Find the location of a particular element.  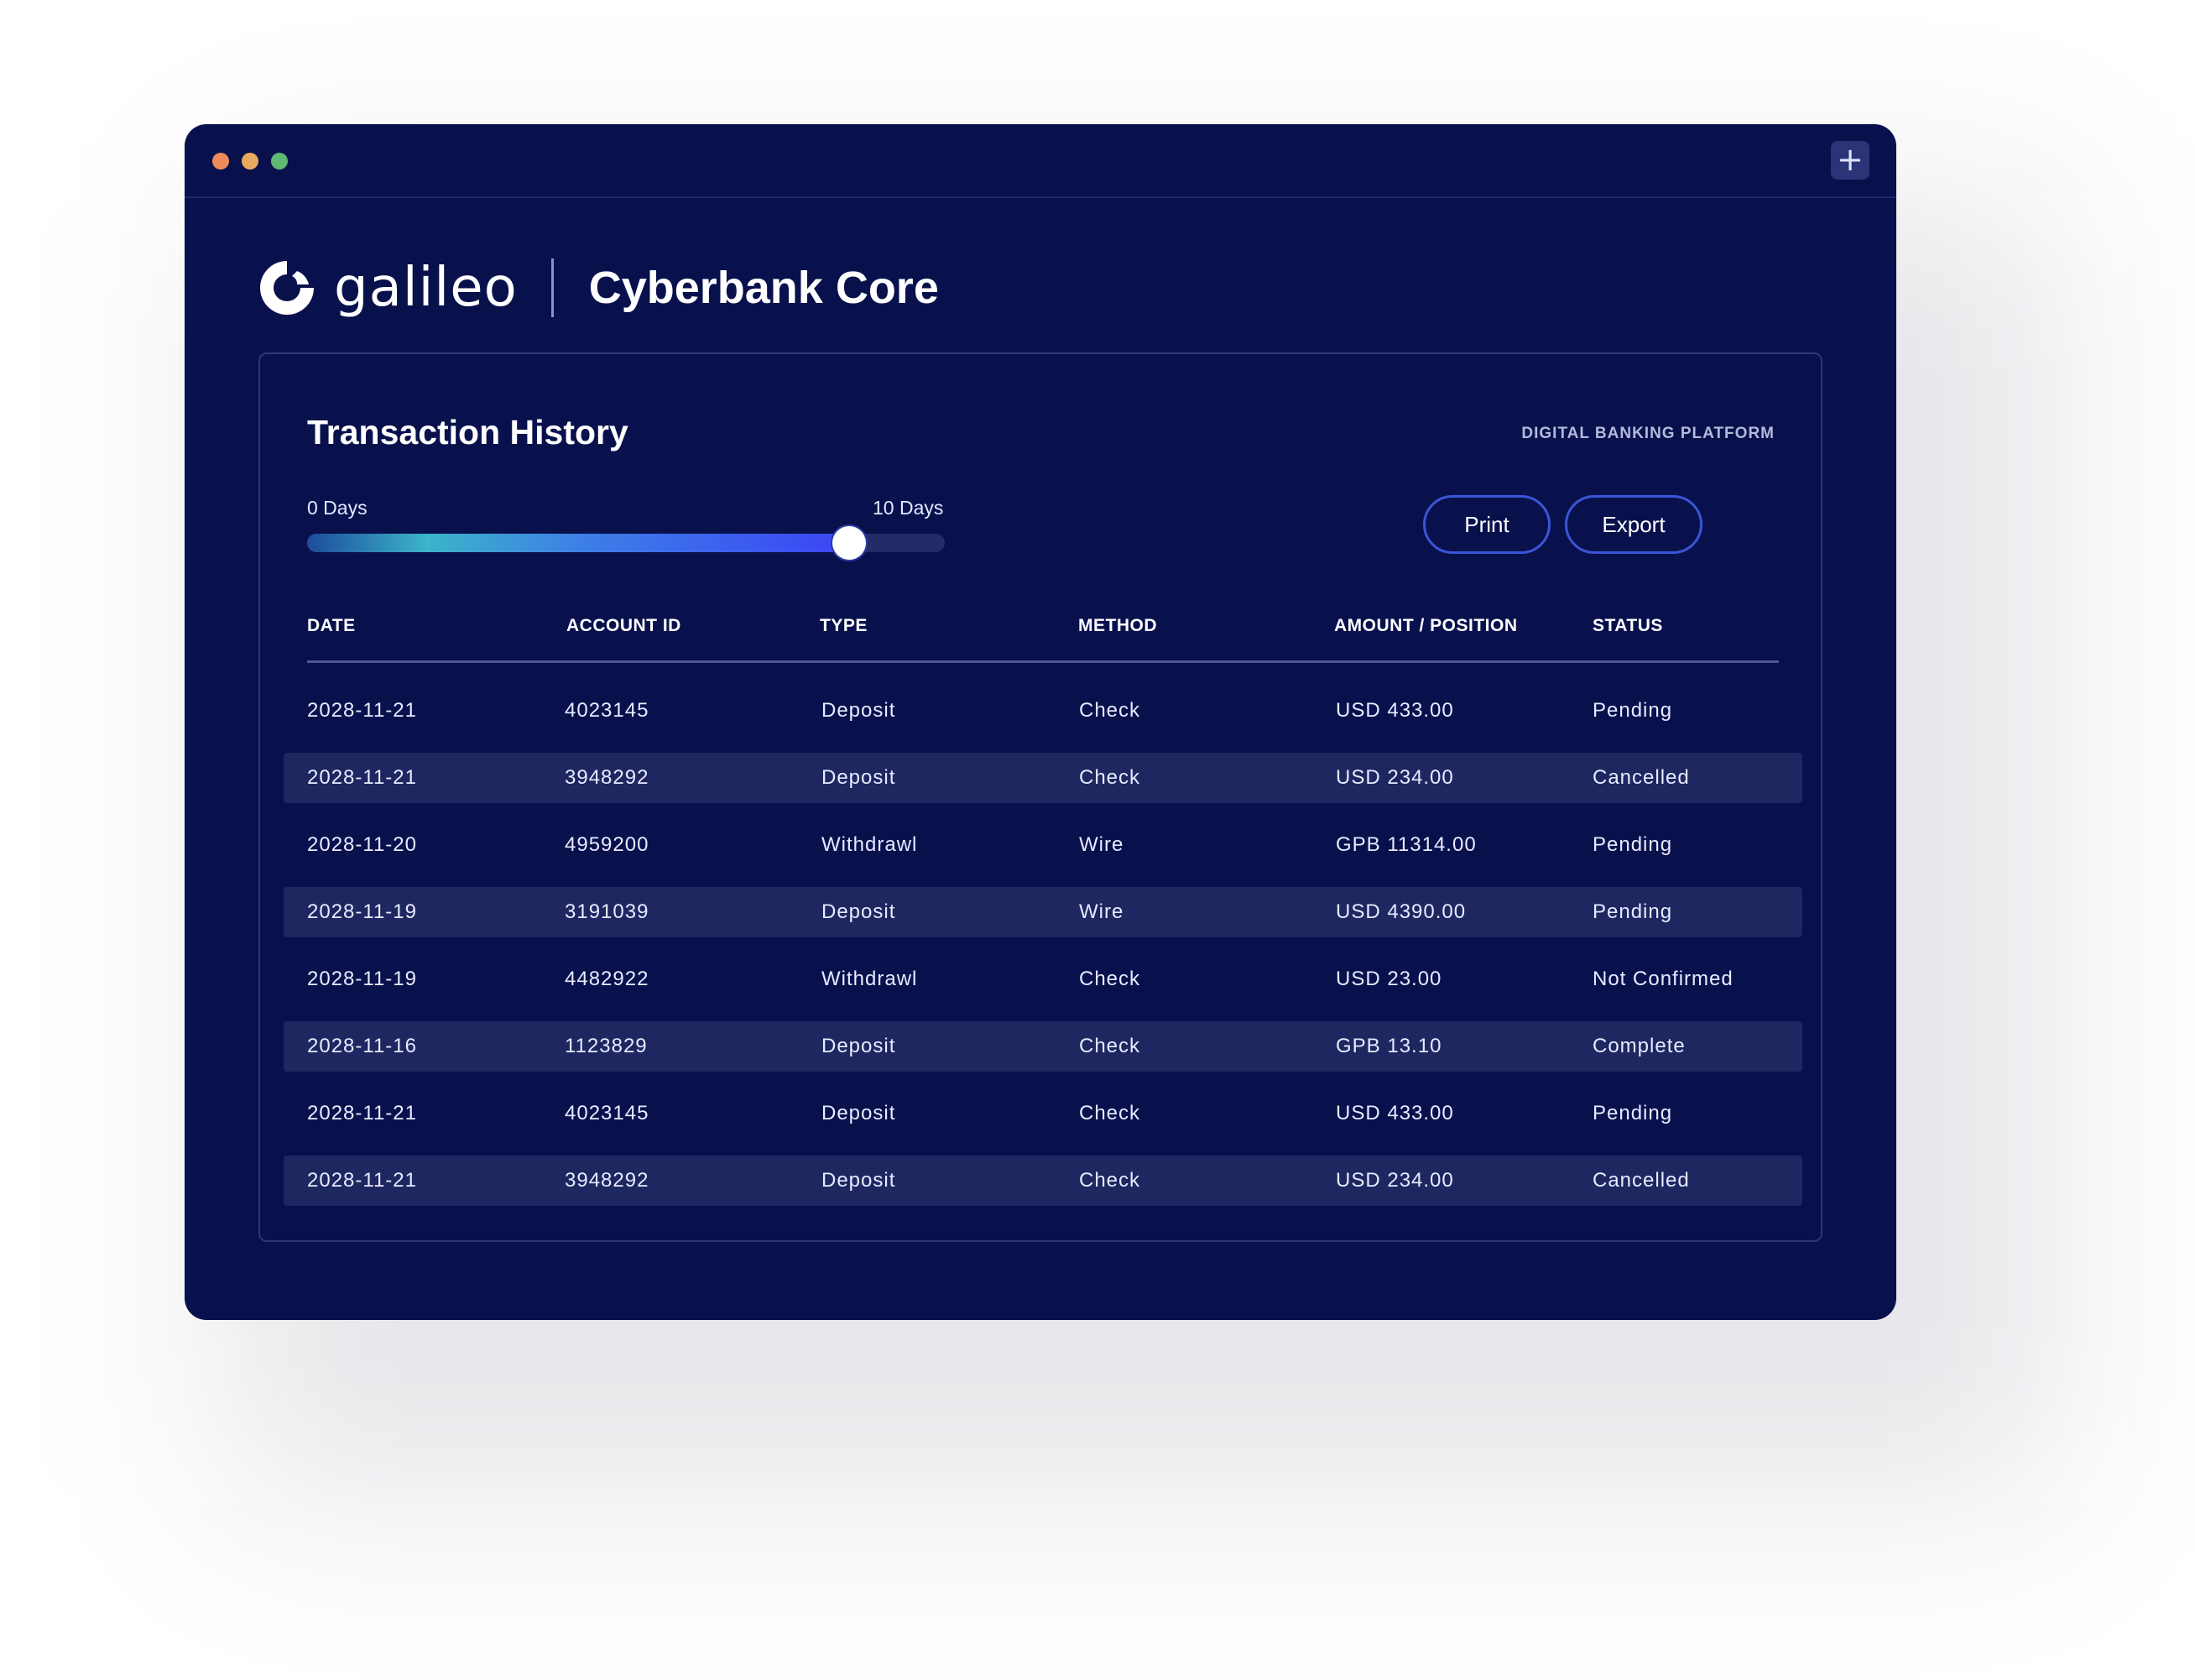

company-name: galileo is located at coordinates (426, 288).